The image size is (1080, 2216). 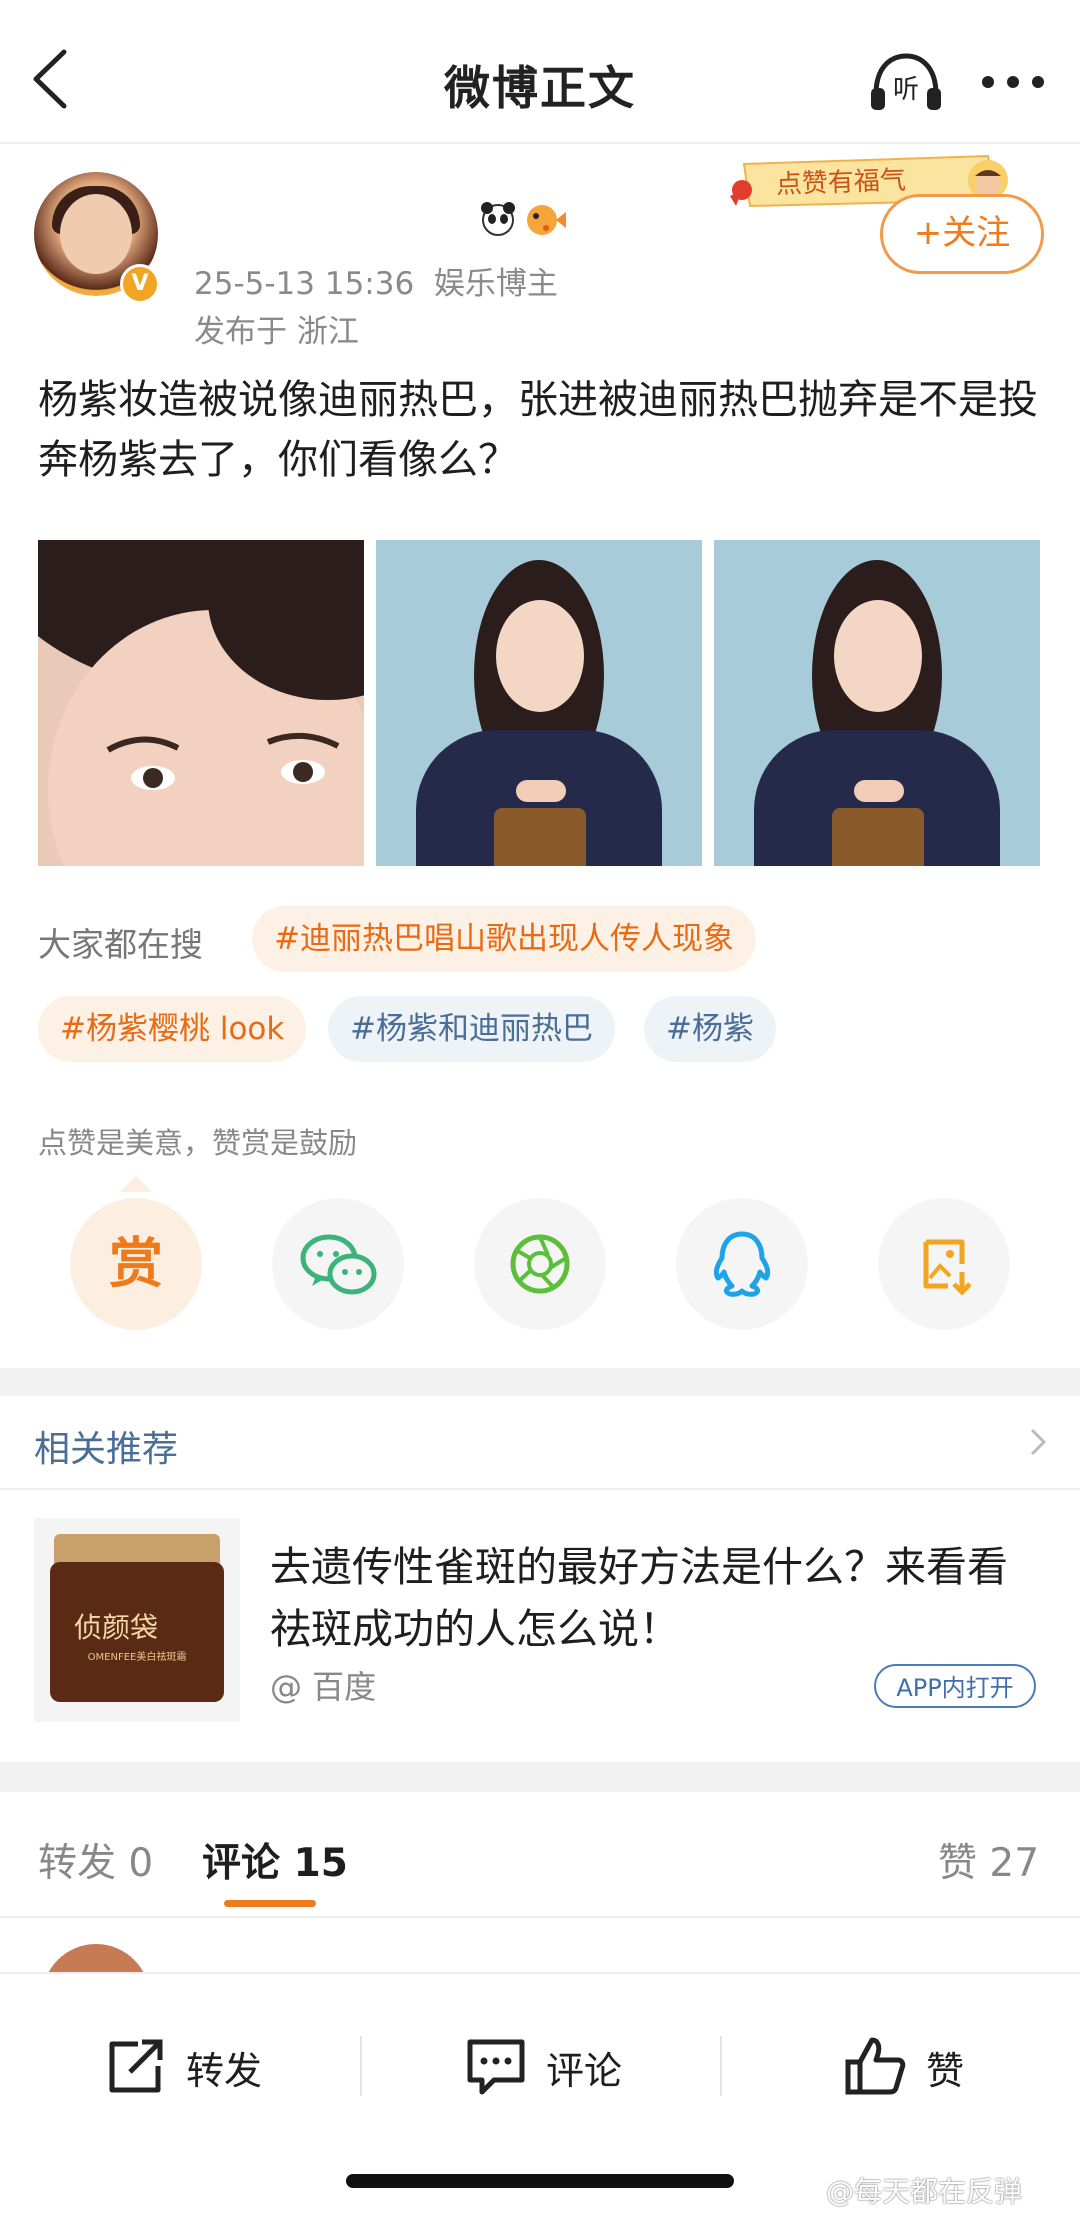 I want to click on reward-button: 赏, so click(x=136, y=1264).